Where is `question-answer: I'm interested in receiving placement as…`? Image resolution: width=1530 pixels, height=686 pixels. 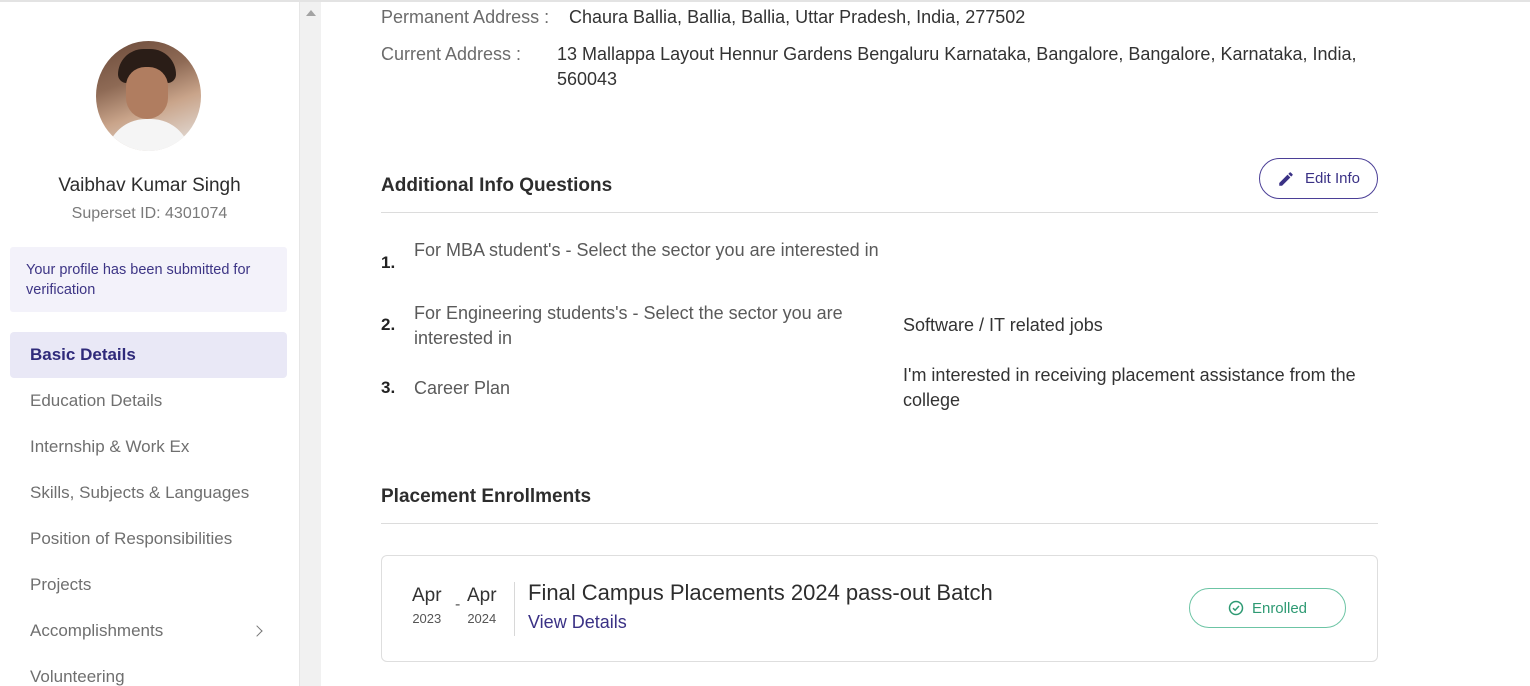 question-answer: I'm interested in receiving placement as… is located at coordinates (1129, 387).